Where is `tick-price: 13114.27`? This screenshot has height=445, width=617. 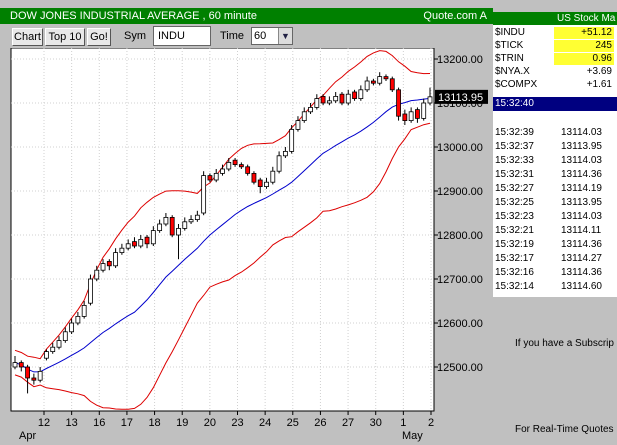 tick-price: 13114.27 is located at coordinates (581, 258).